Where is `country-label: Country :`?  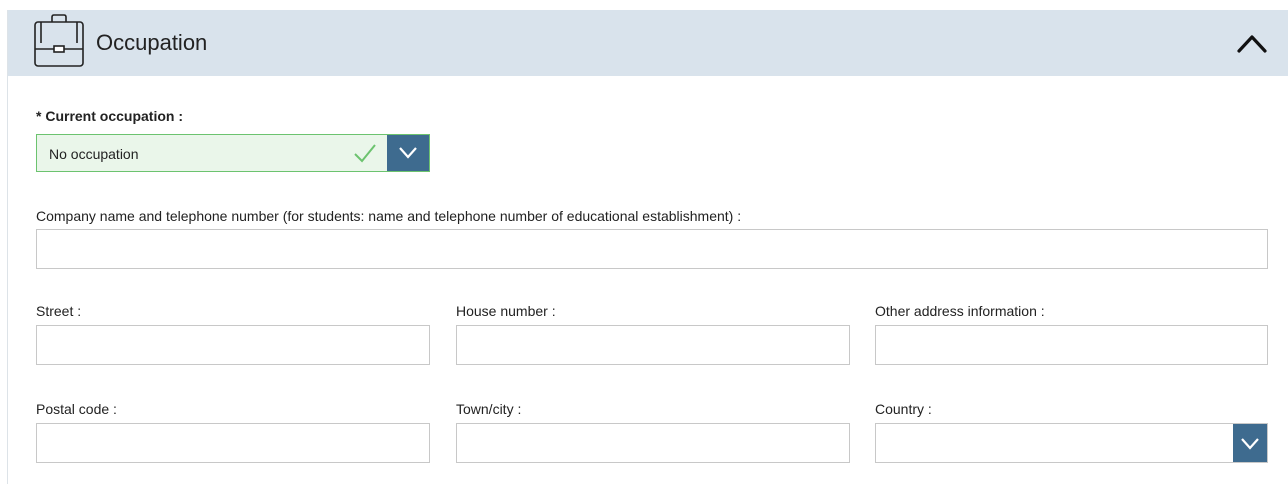
country-label: Country : is located at coordinates (903, 409).